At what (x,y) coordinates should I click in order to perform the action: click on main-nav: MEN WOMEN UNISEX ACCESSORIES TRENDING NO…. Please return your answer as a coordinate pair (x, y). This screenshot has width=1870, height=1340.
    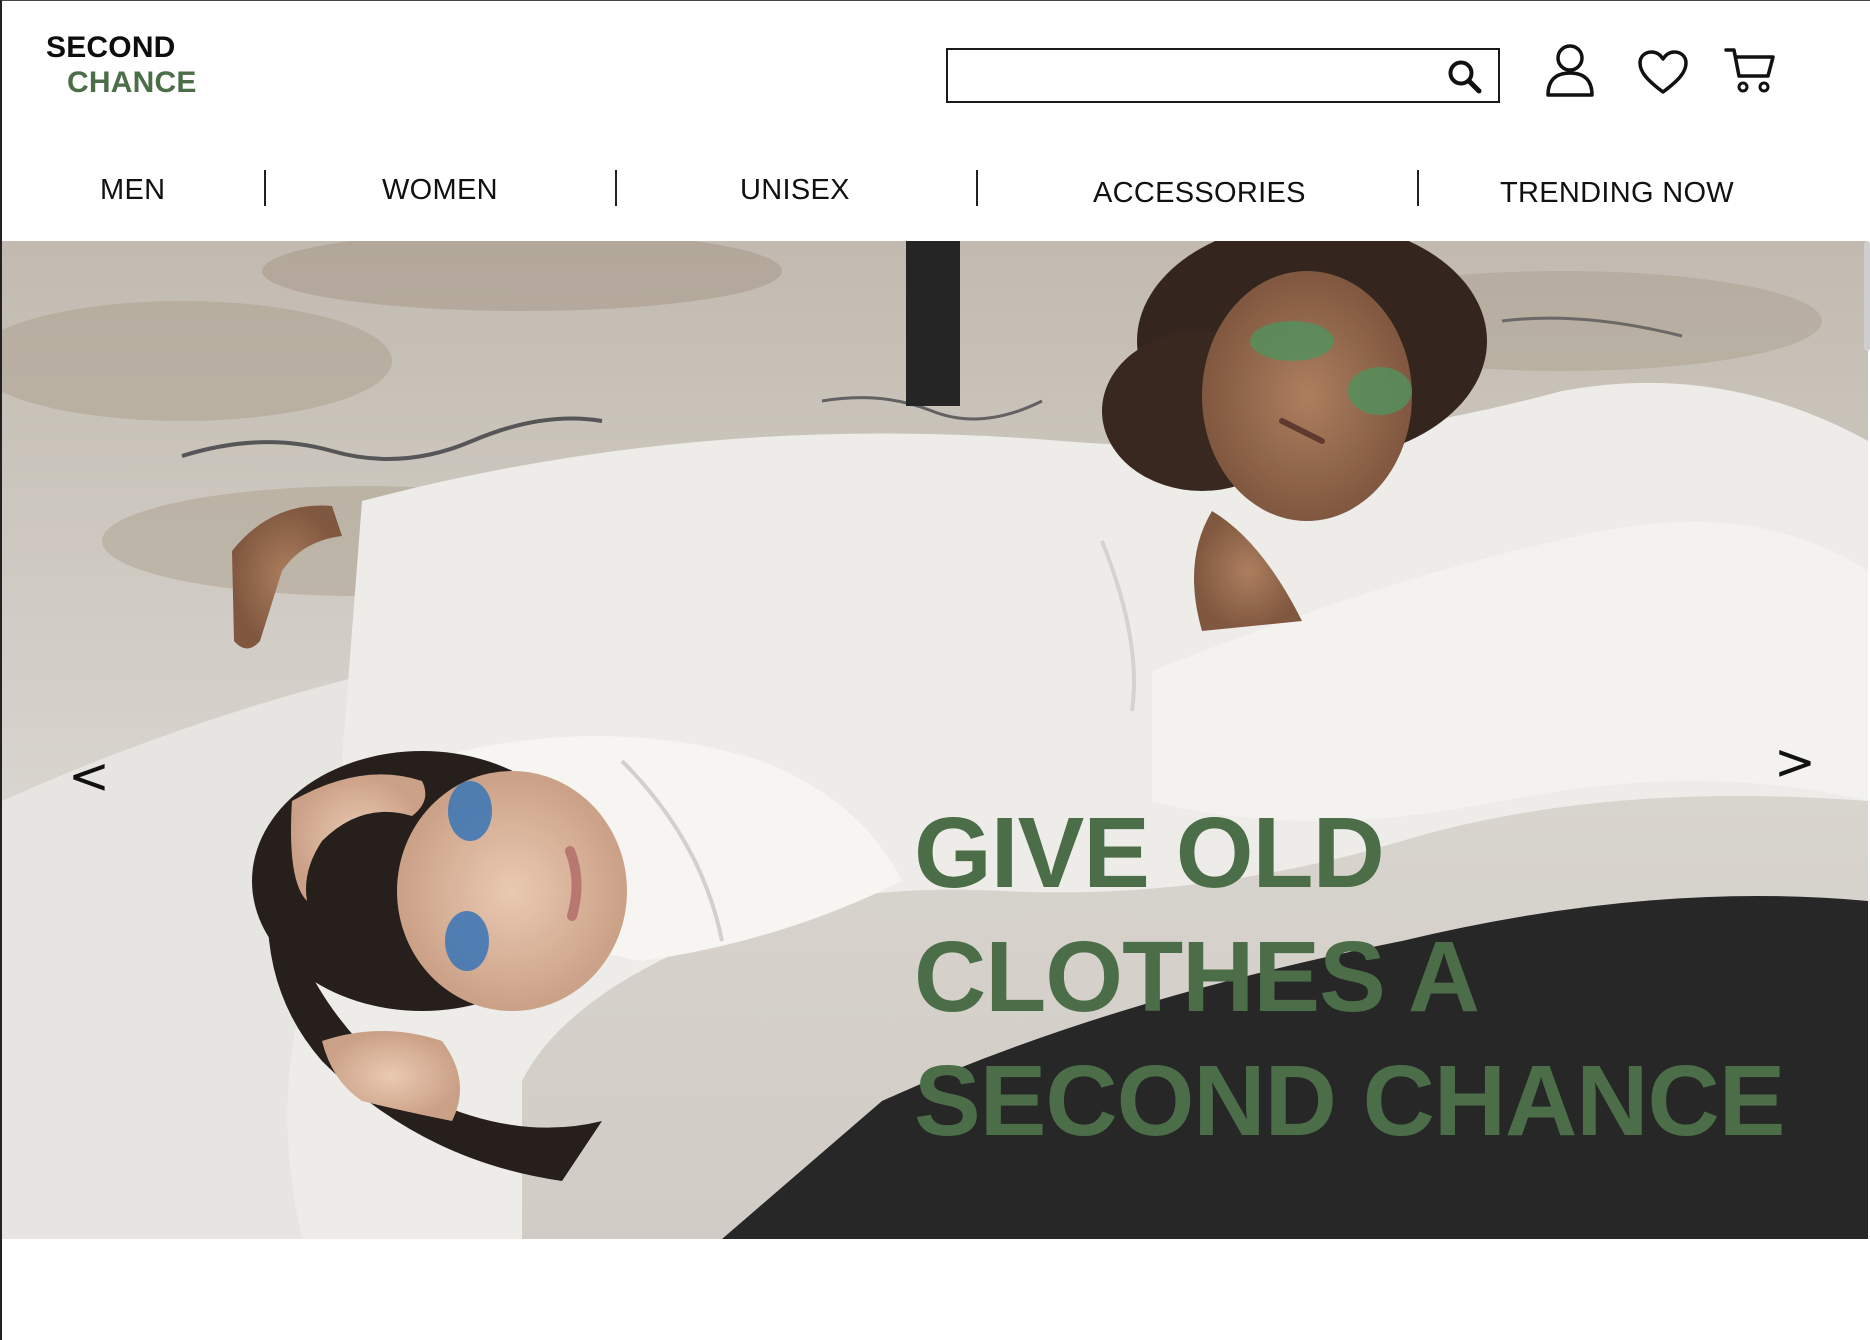
    Looking at the image, I should click on (935, 190).